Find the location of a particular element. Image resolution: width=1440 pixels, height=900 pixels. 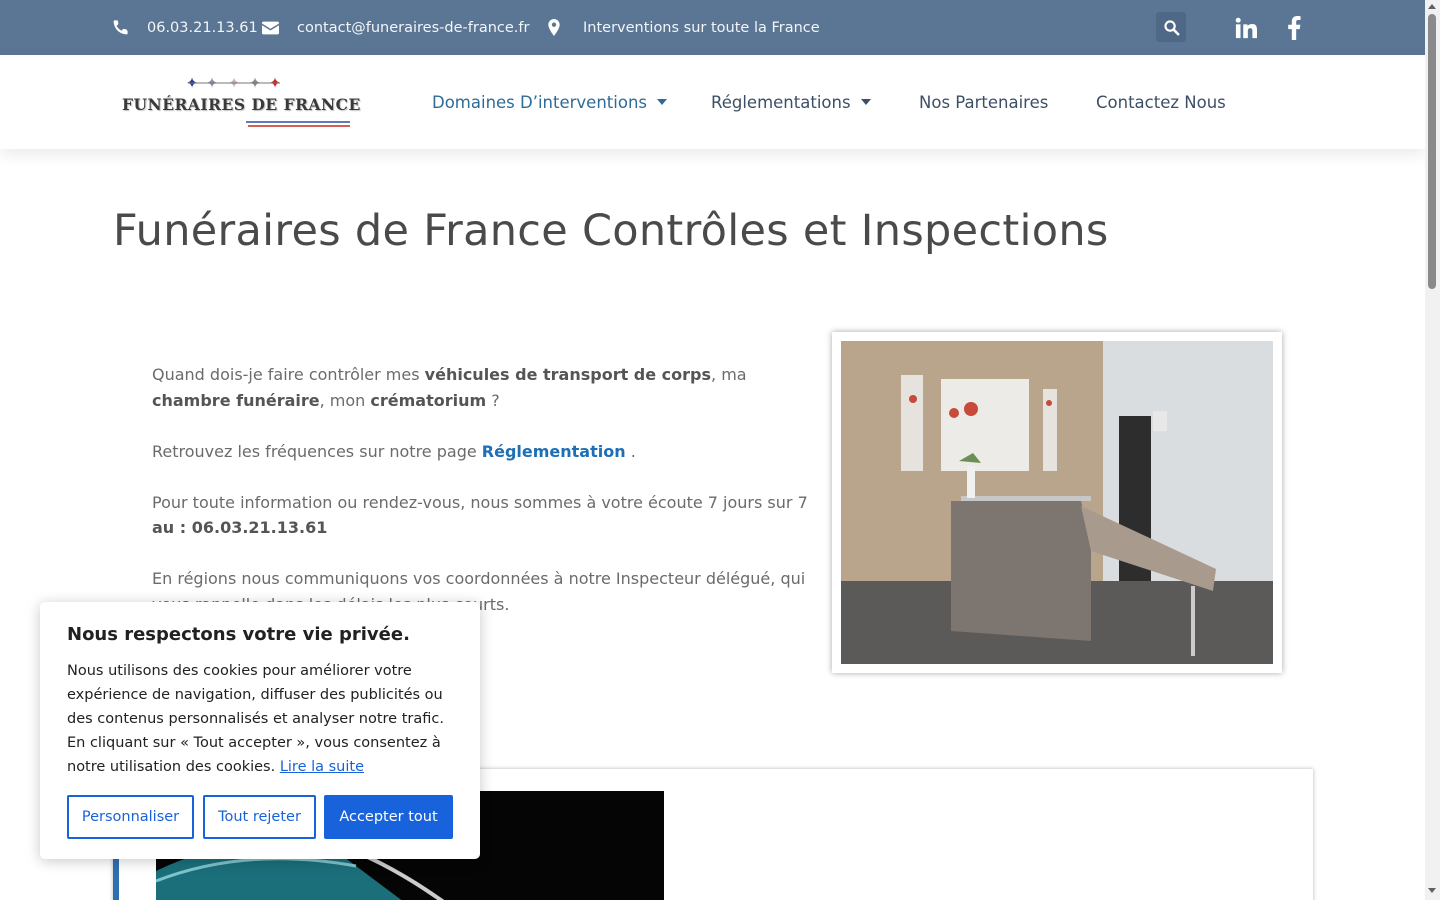

reception-photo is located at coordinates (1057, 502).